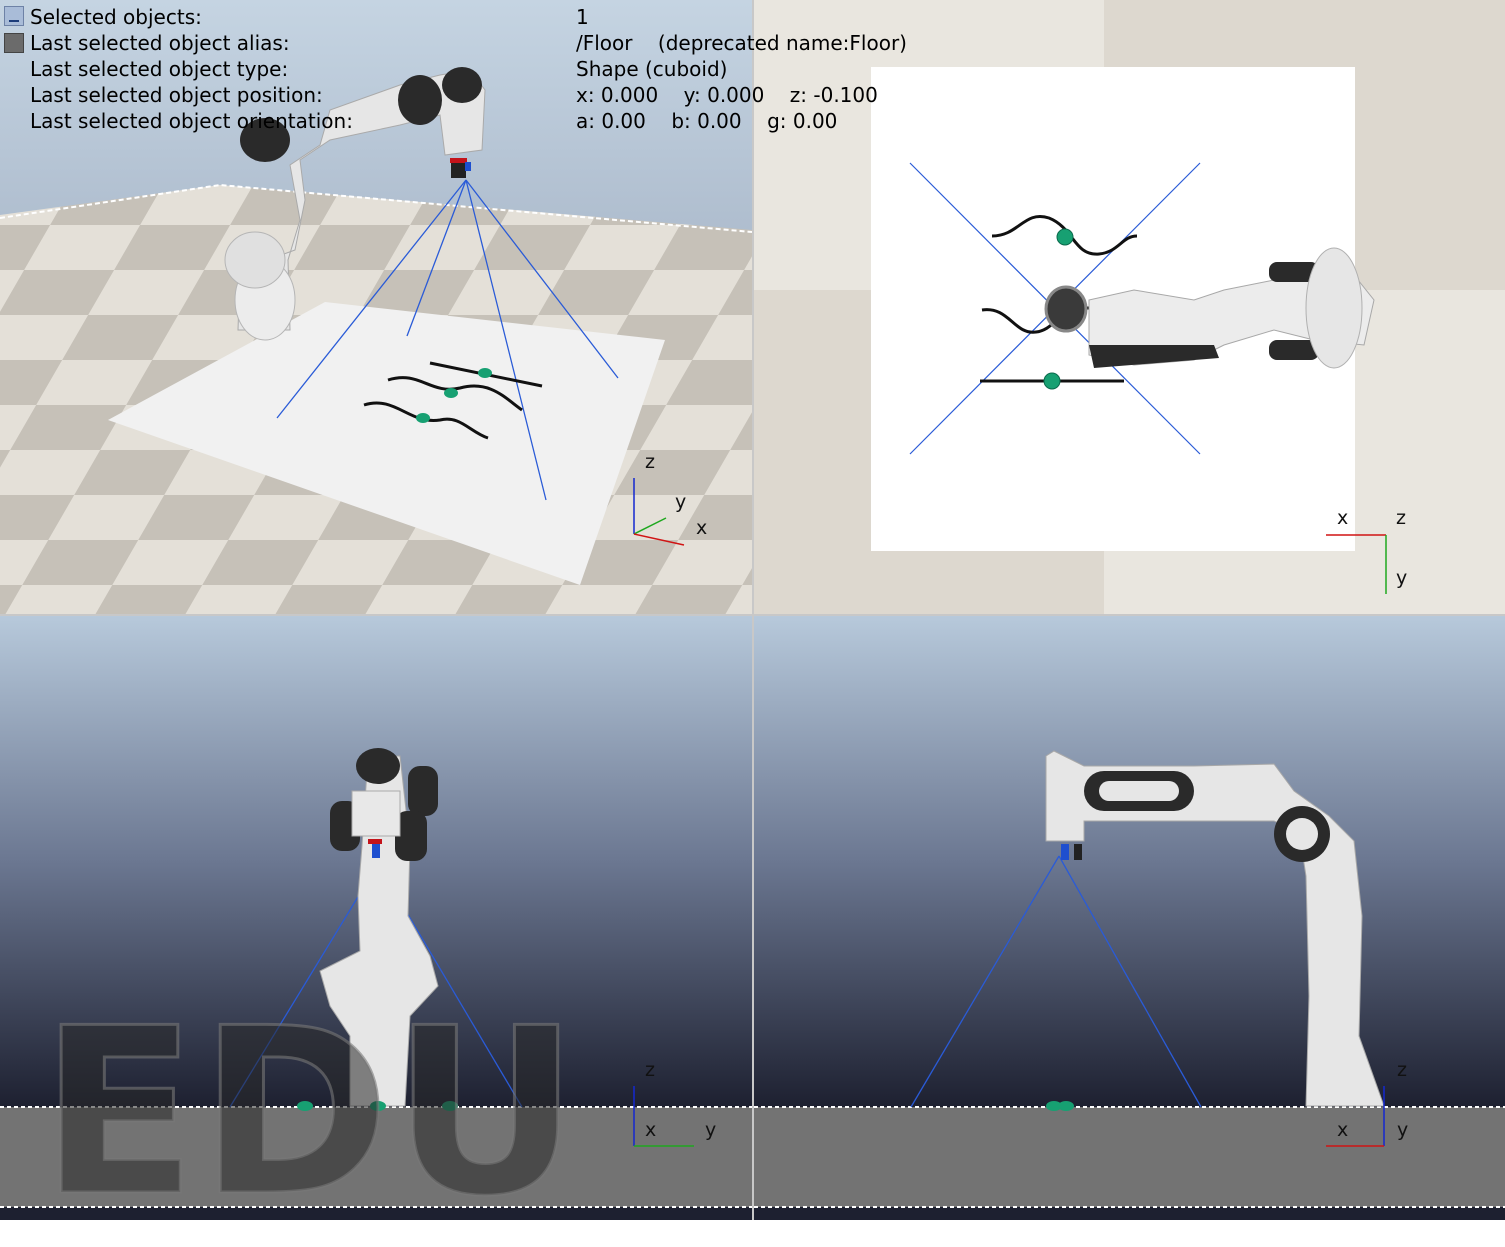  Describe the element at coordinates (160, 43) in the screenshot. I see `info-label-alias: Last selected object alias:` at that location.